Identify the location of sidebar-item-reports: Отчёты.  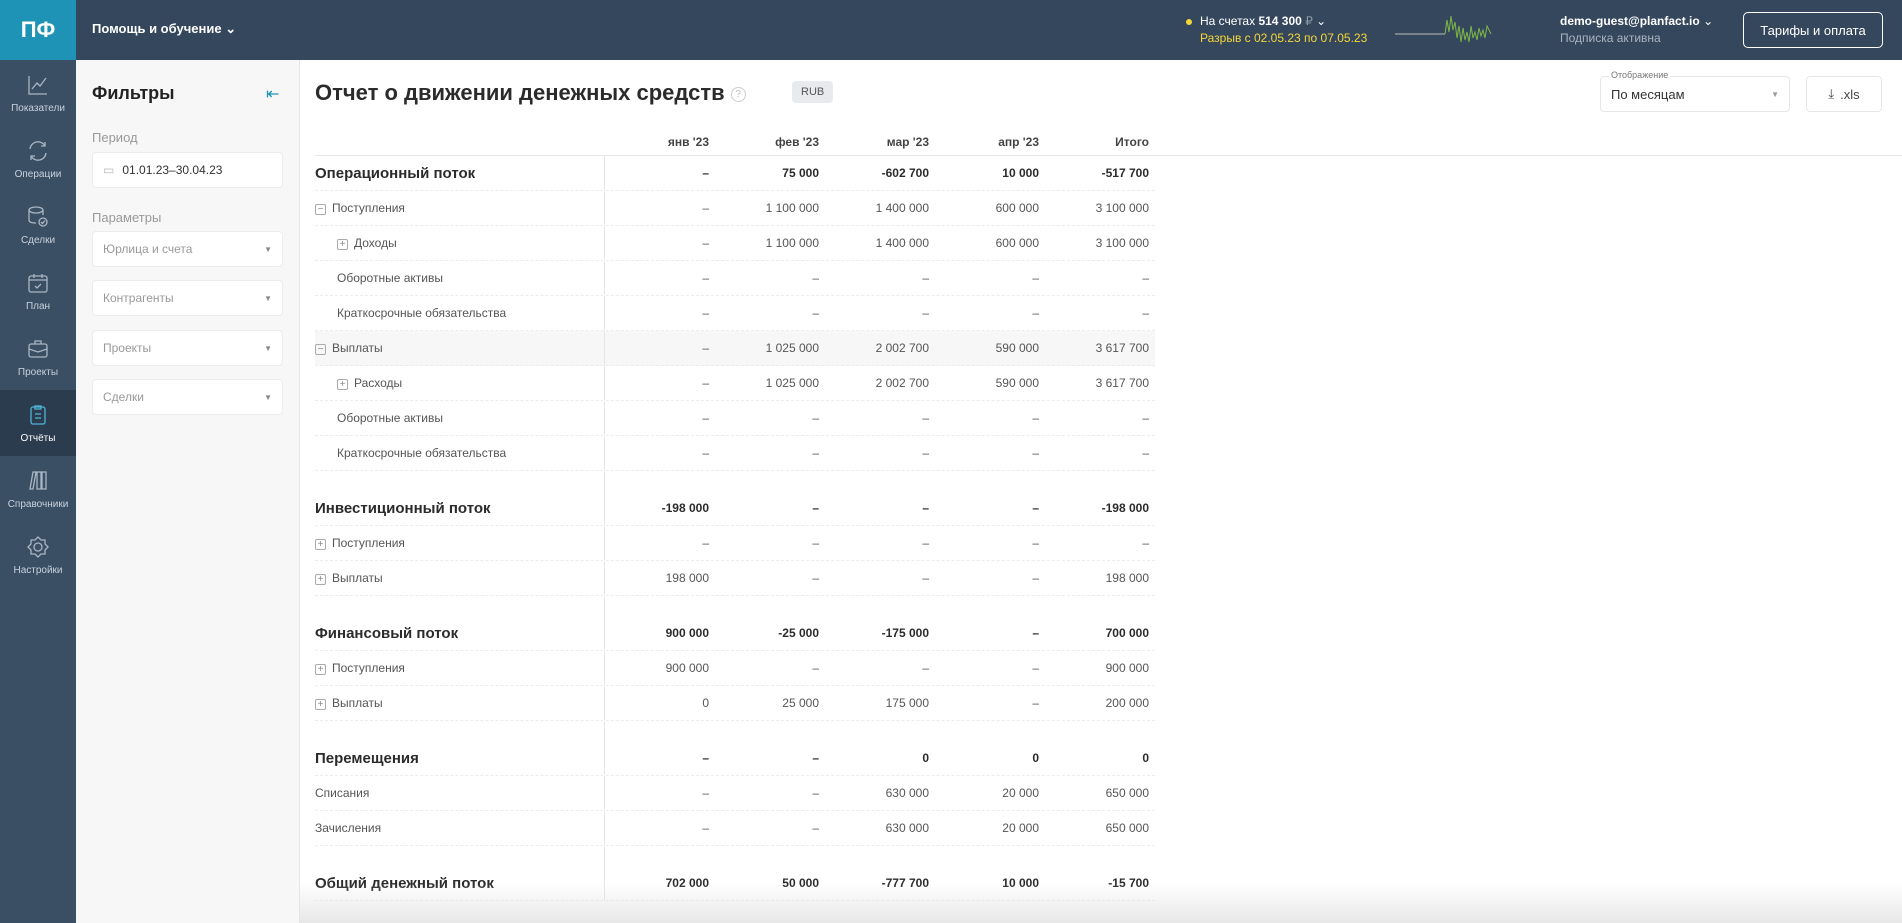
(38, 423).